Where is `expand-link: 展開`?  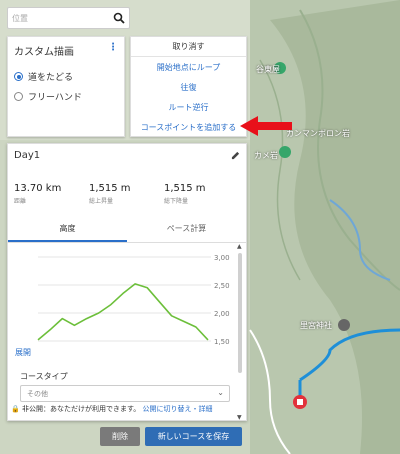
expand-link: 展開 is located at coordinates (23, 352).